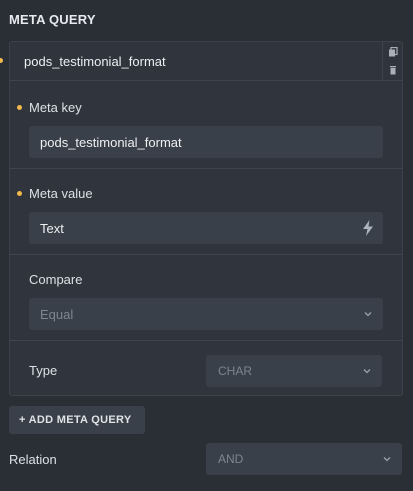 Image resolution: width=413 pixels, height=491 pixels. I want to click on meta-value-text: Text, so click(52, 228).